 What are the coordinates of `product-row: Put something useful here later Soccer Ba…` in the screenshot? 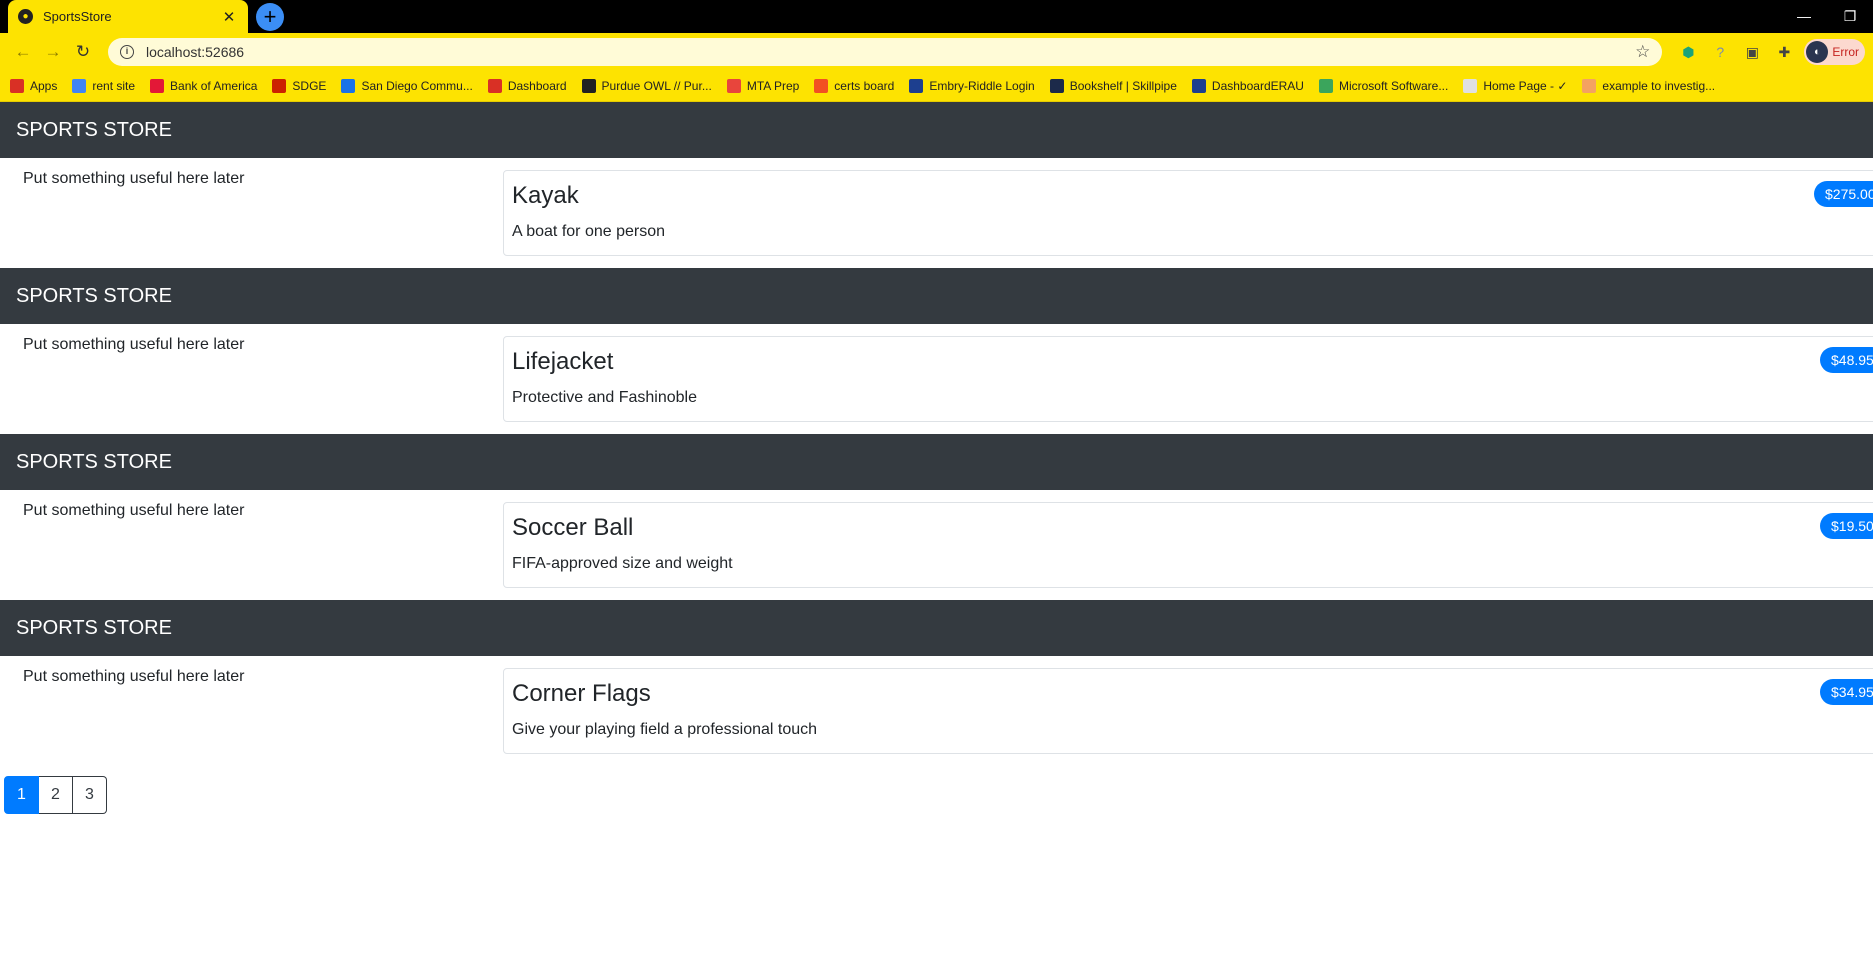 It's located at (936, 545).